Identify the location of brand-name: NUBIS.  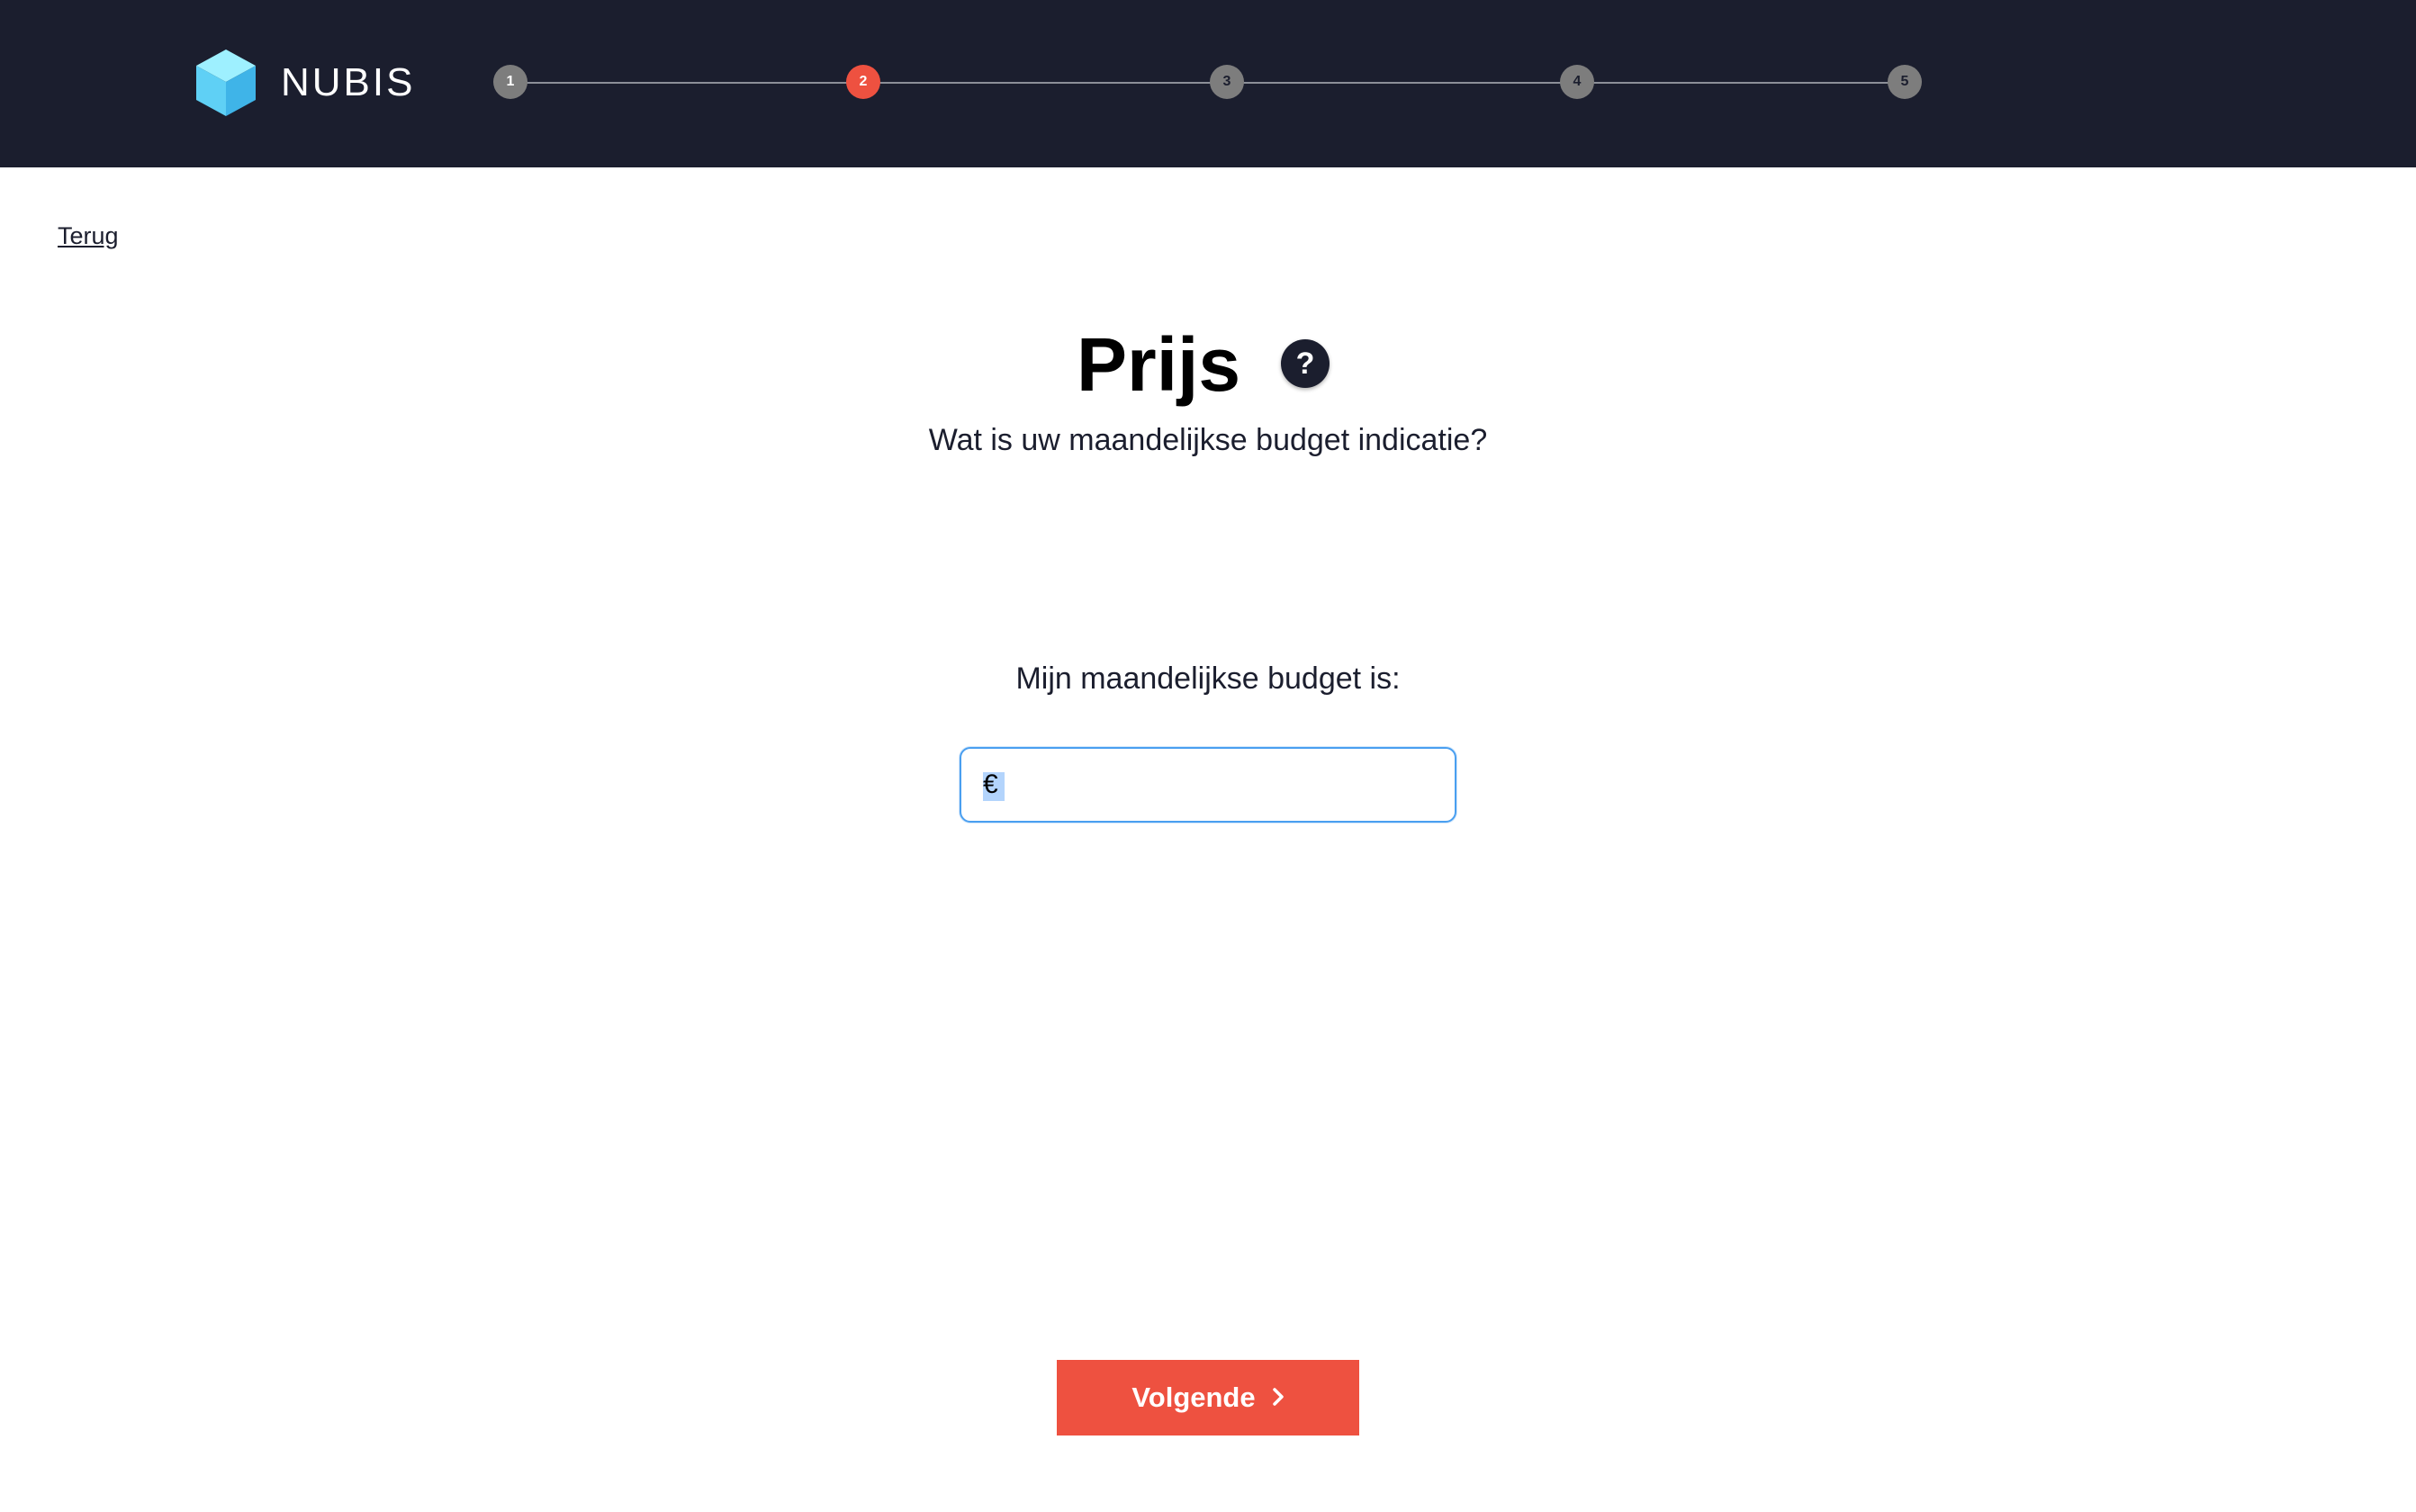
(348, 82).